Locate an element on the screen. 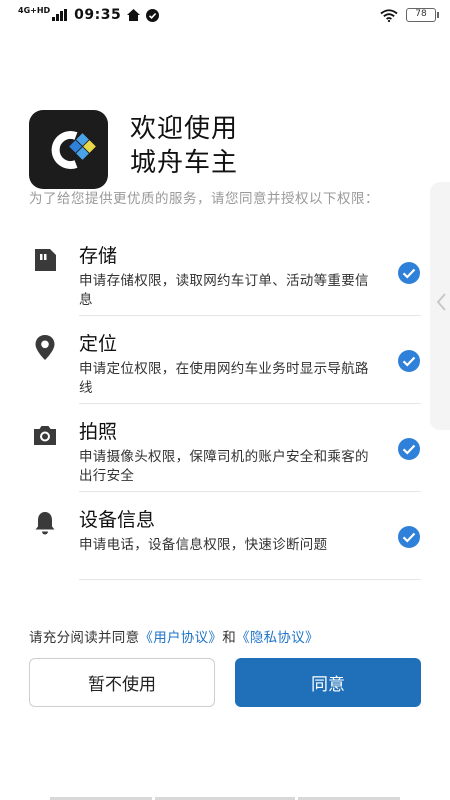  permission-title: 定位 is located at coordinates (98, 344).